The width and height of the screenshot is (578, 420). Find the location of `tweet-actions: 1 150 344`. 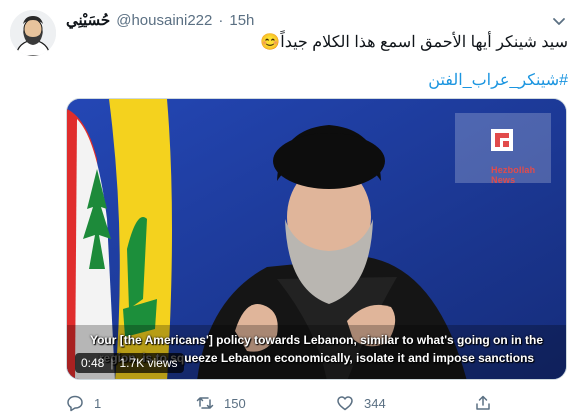

tweet-actions: 1 150 344 is located at coordinates (286, 403).